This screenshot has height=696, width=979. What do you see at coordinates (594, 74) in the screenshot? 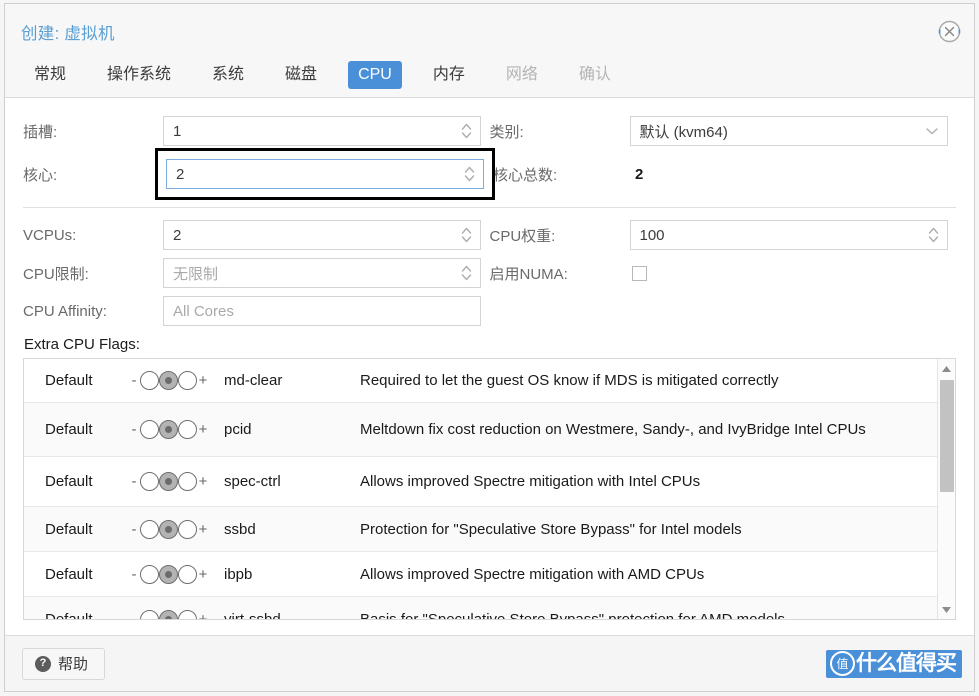
I see `tab-confirm: 确认` at bounding box center [594, 74].